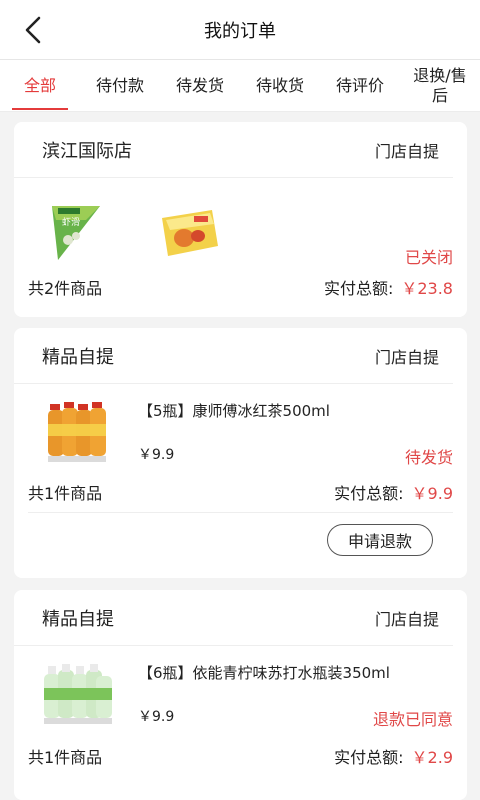 Image resolution: width=480 pixels, height=800 pixels. I want to click on triangle-snack-package-image: 虾滑, so click(77, 233).